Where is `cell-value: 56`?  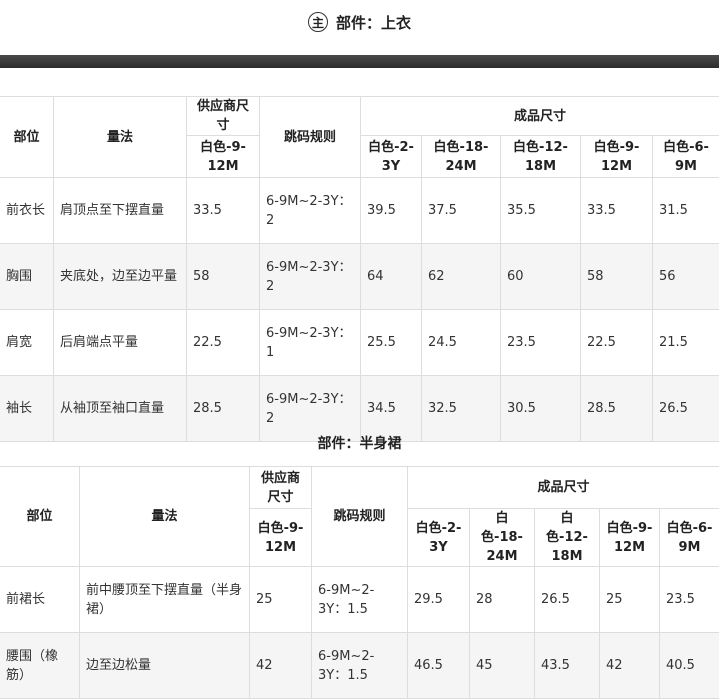
cell-value: 56 is located at coordinates (686, 277).